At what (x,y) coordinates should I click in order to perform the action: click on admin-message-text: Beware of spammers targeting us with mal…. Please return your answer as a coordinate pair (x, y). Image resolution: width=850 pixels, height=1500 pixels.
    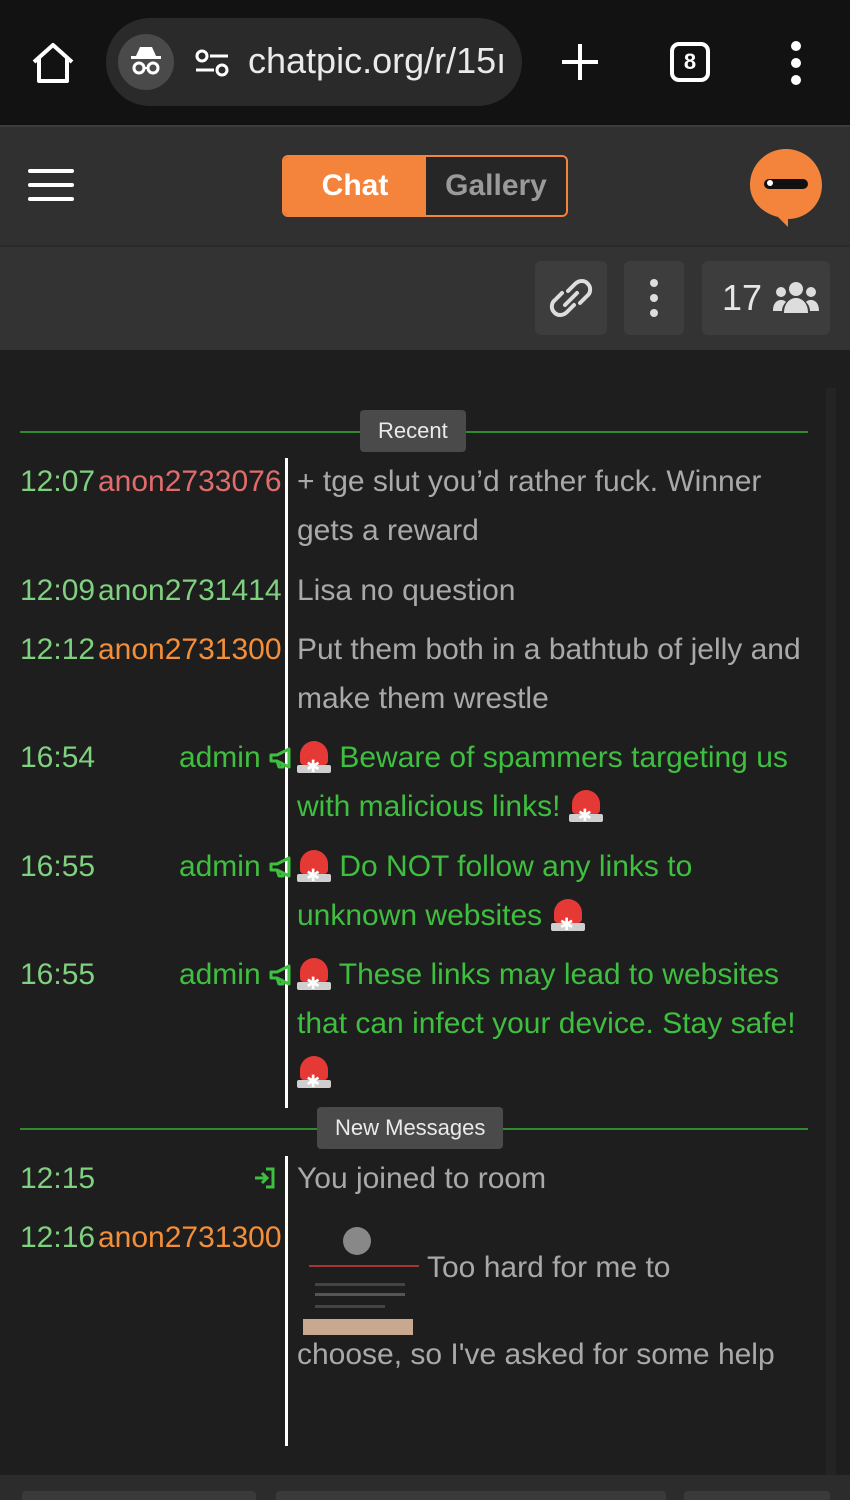
    Looking at the image, I should click on (552, 786).